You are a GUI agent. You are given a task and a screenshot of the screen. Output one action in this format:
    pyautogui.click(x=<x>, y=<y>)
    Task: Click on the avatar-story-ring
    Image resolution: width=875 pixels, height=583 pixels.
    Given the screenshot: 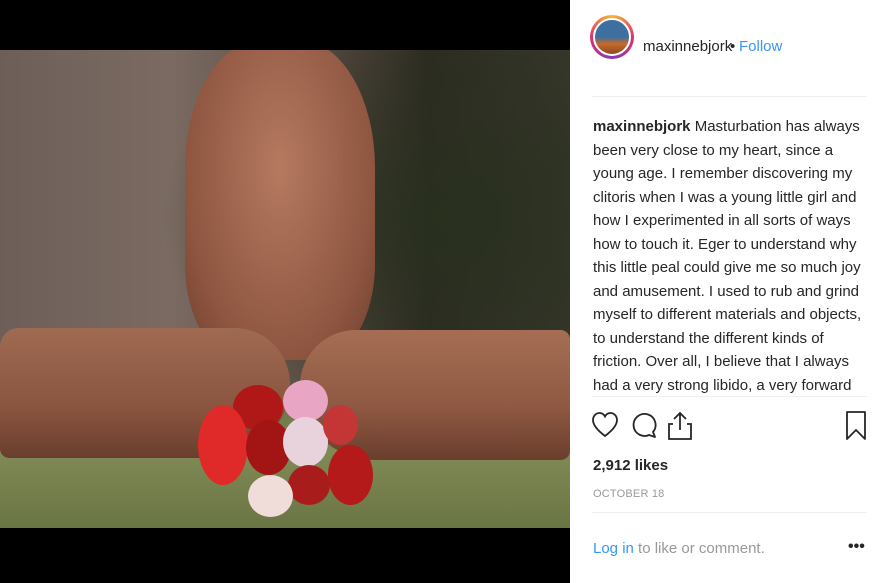 What is the action you would take?
    pyautogui.click(x=612, y=37)
    